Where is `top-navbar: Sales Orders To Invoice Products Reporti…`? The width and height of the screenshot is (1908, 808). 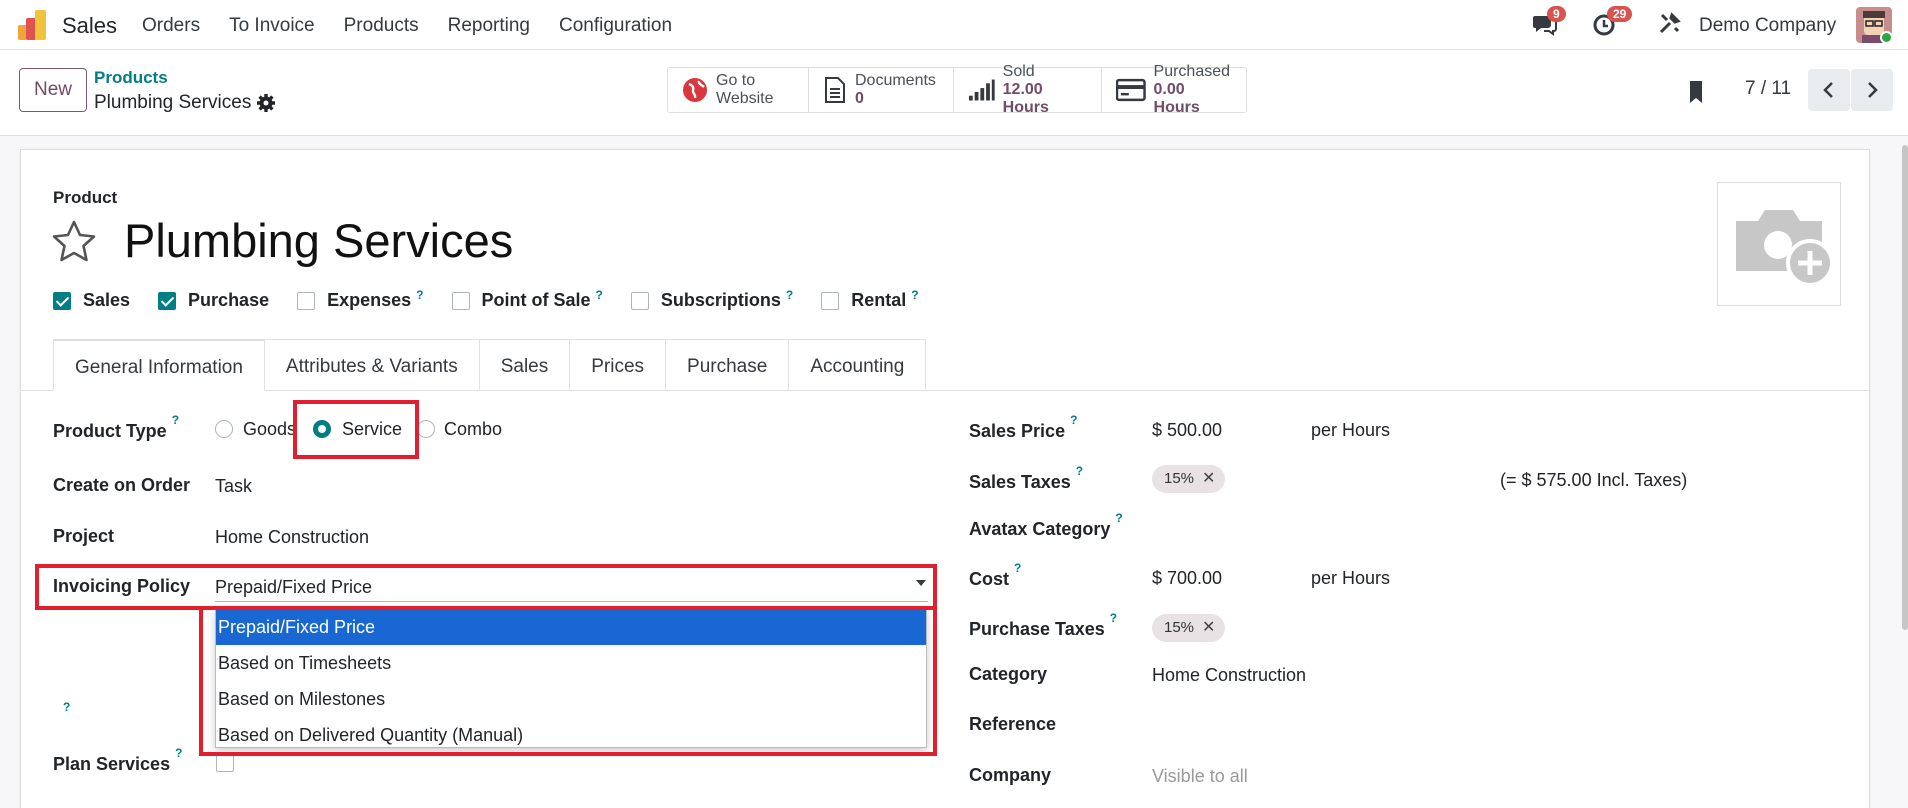
top-navbar: Sales Orders To Invoice Products Reporti… is located at coordinates (954, 25).